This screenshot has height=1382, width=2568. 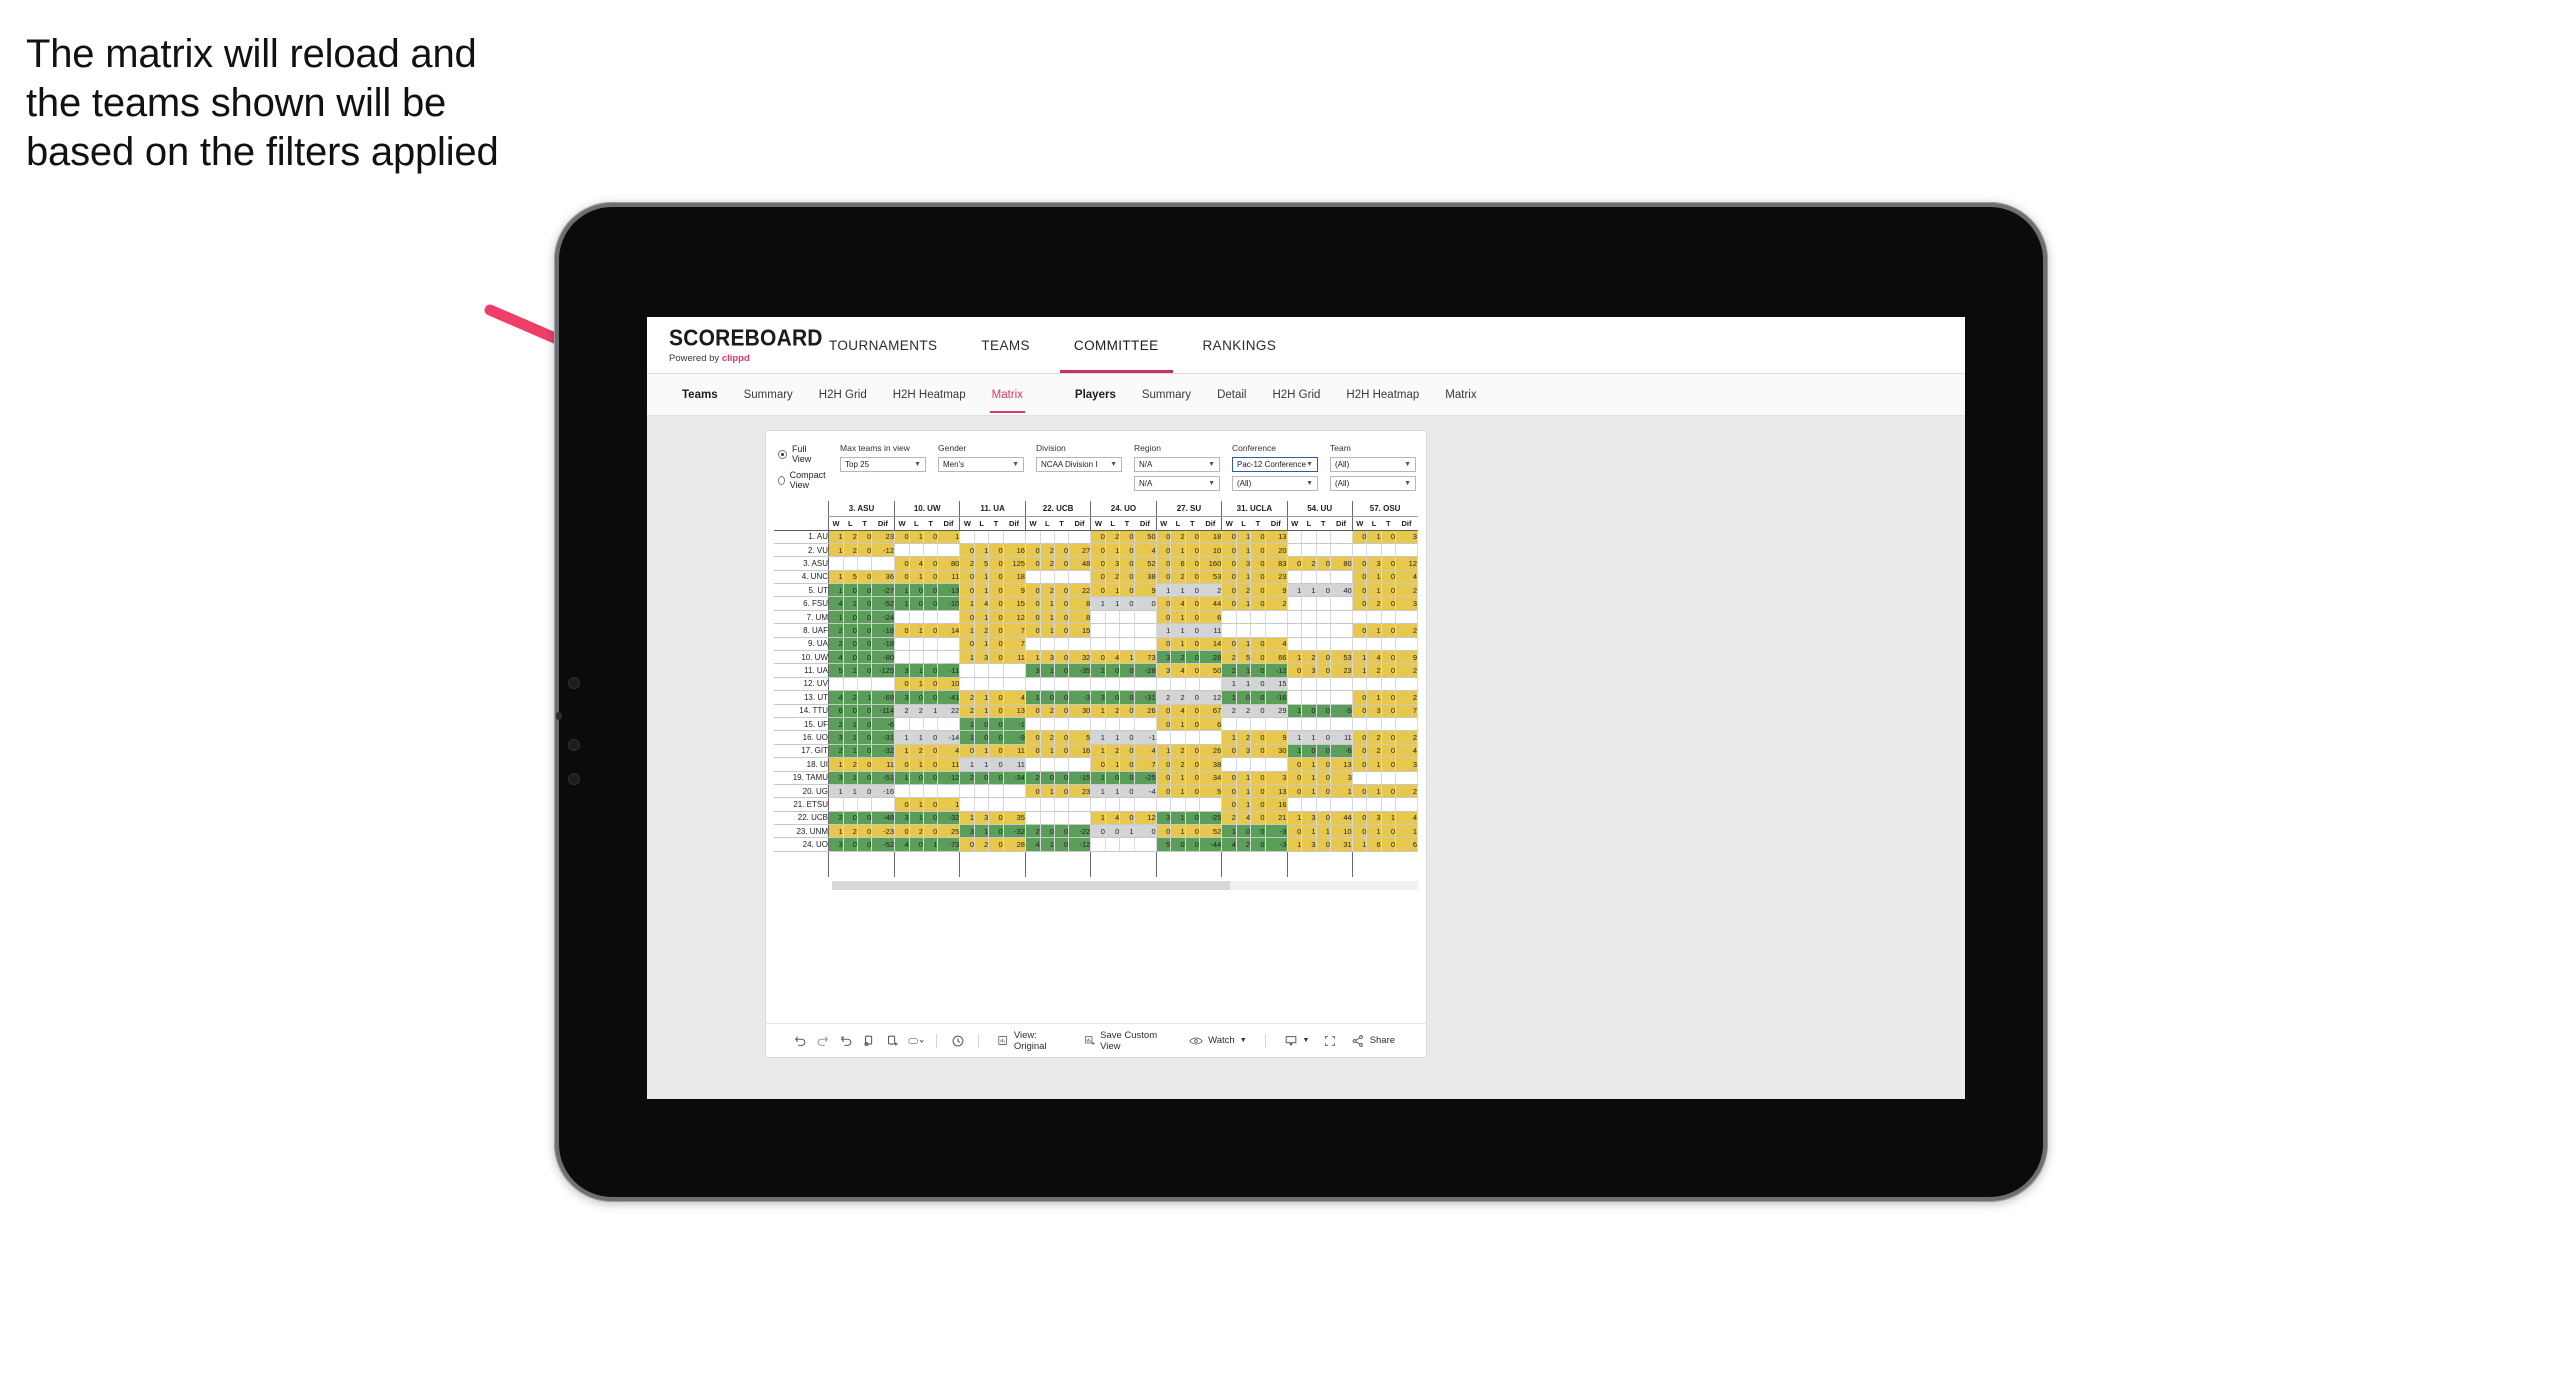 I want to click on matrix-subcolumn-header: T, so click(x=1061, y=523).